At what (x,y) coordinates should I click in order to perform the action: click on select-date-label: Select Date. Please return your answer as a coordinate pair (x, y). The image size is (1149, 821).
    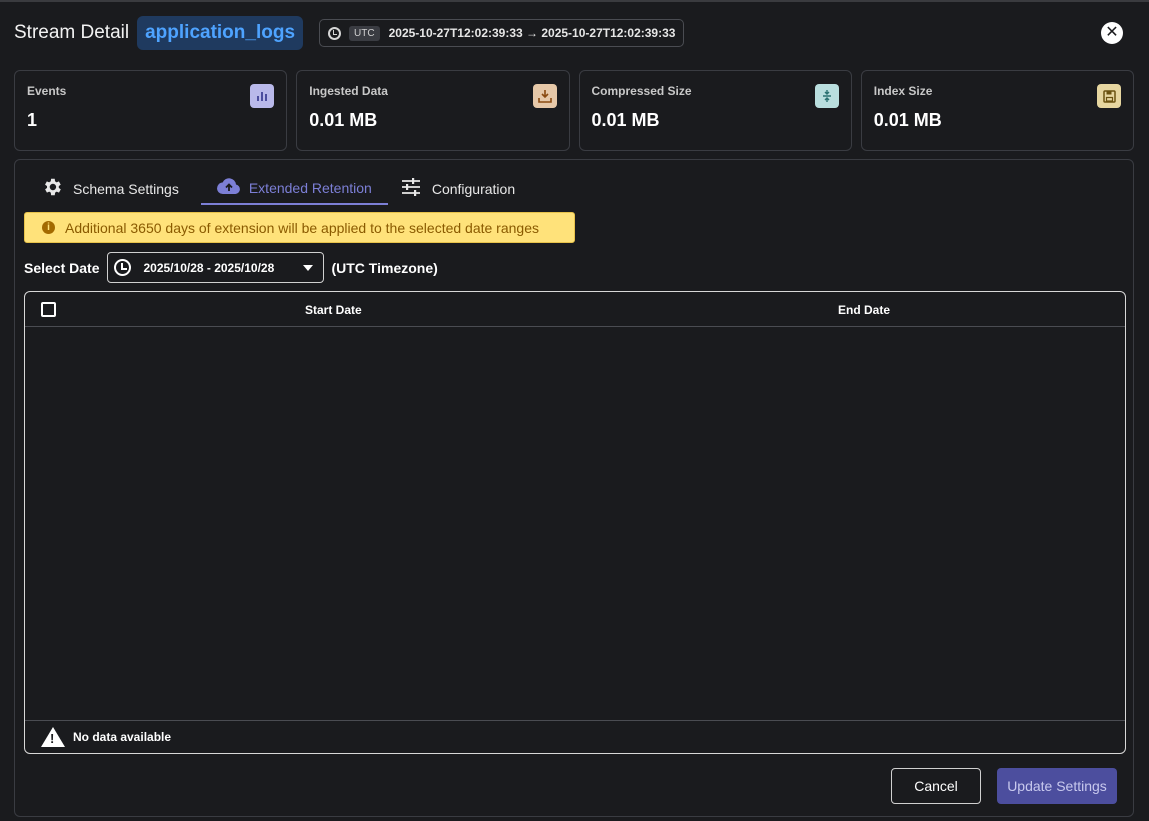
    Looking at the image, I should click on (62, 267).